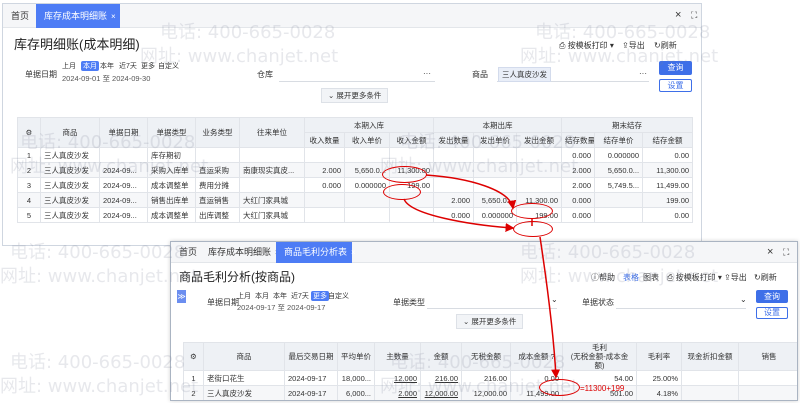  I want to click on annotation-arrows, so click(482, 276).